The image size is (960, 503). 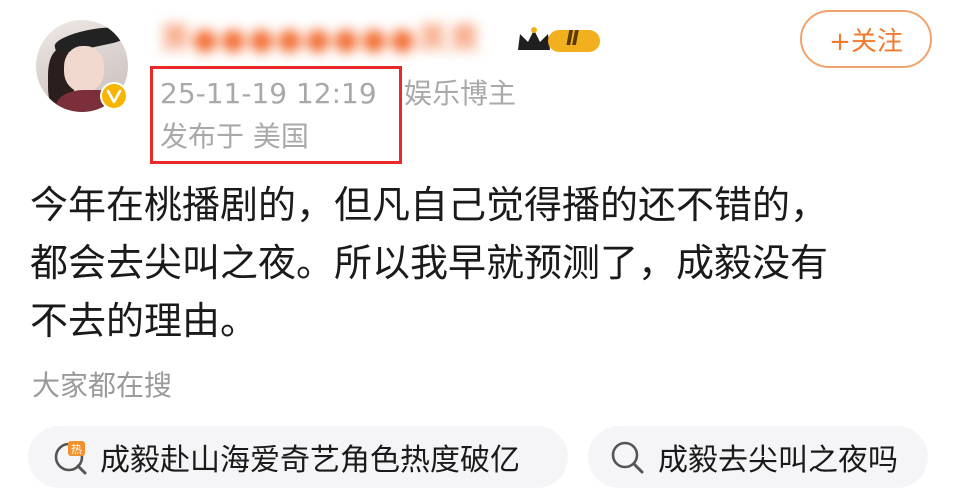 What do you see at coordinates (144, 321) in the screenshot?
I see `post-line: 不去的理由。` at bounding box center [144, 321].